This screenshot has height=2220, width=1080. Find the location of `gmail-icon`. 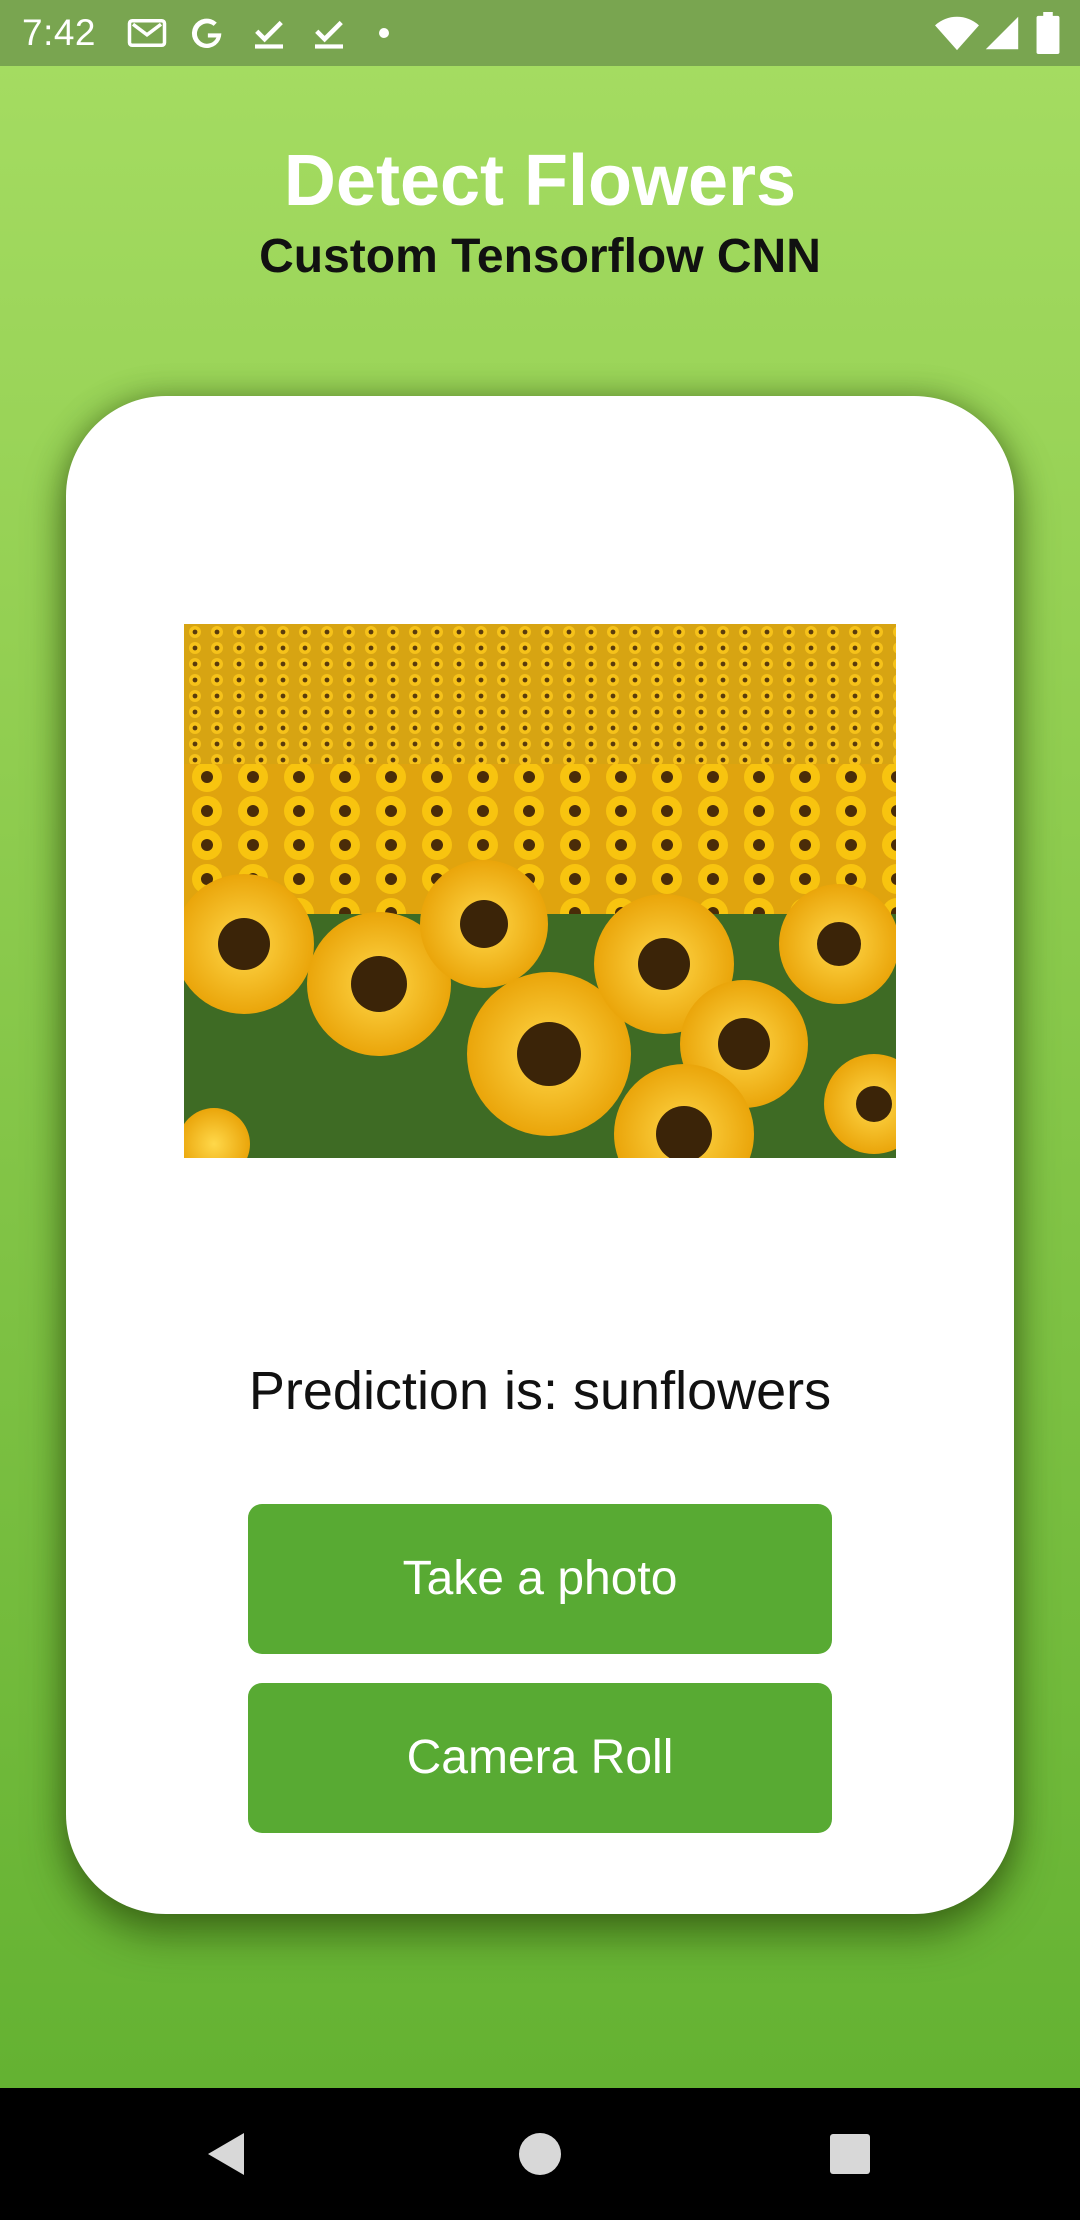

gmail-icon is located at coordinates (147, 33).